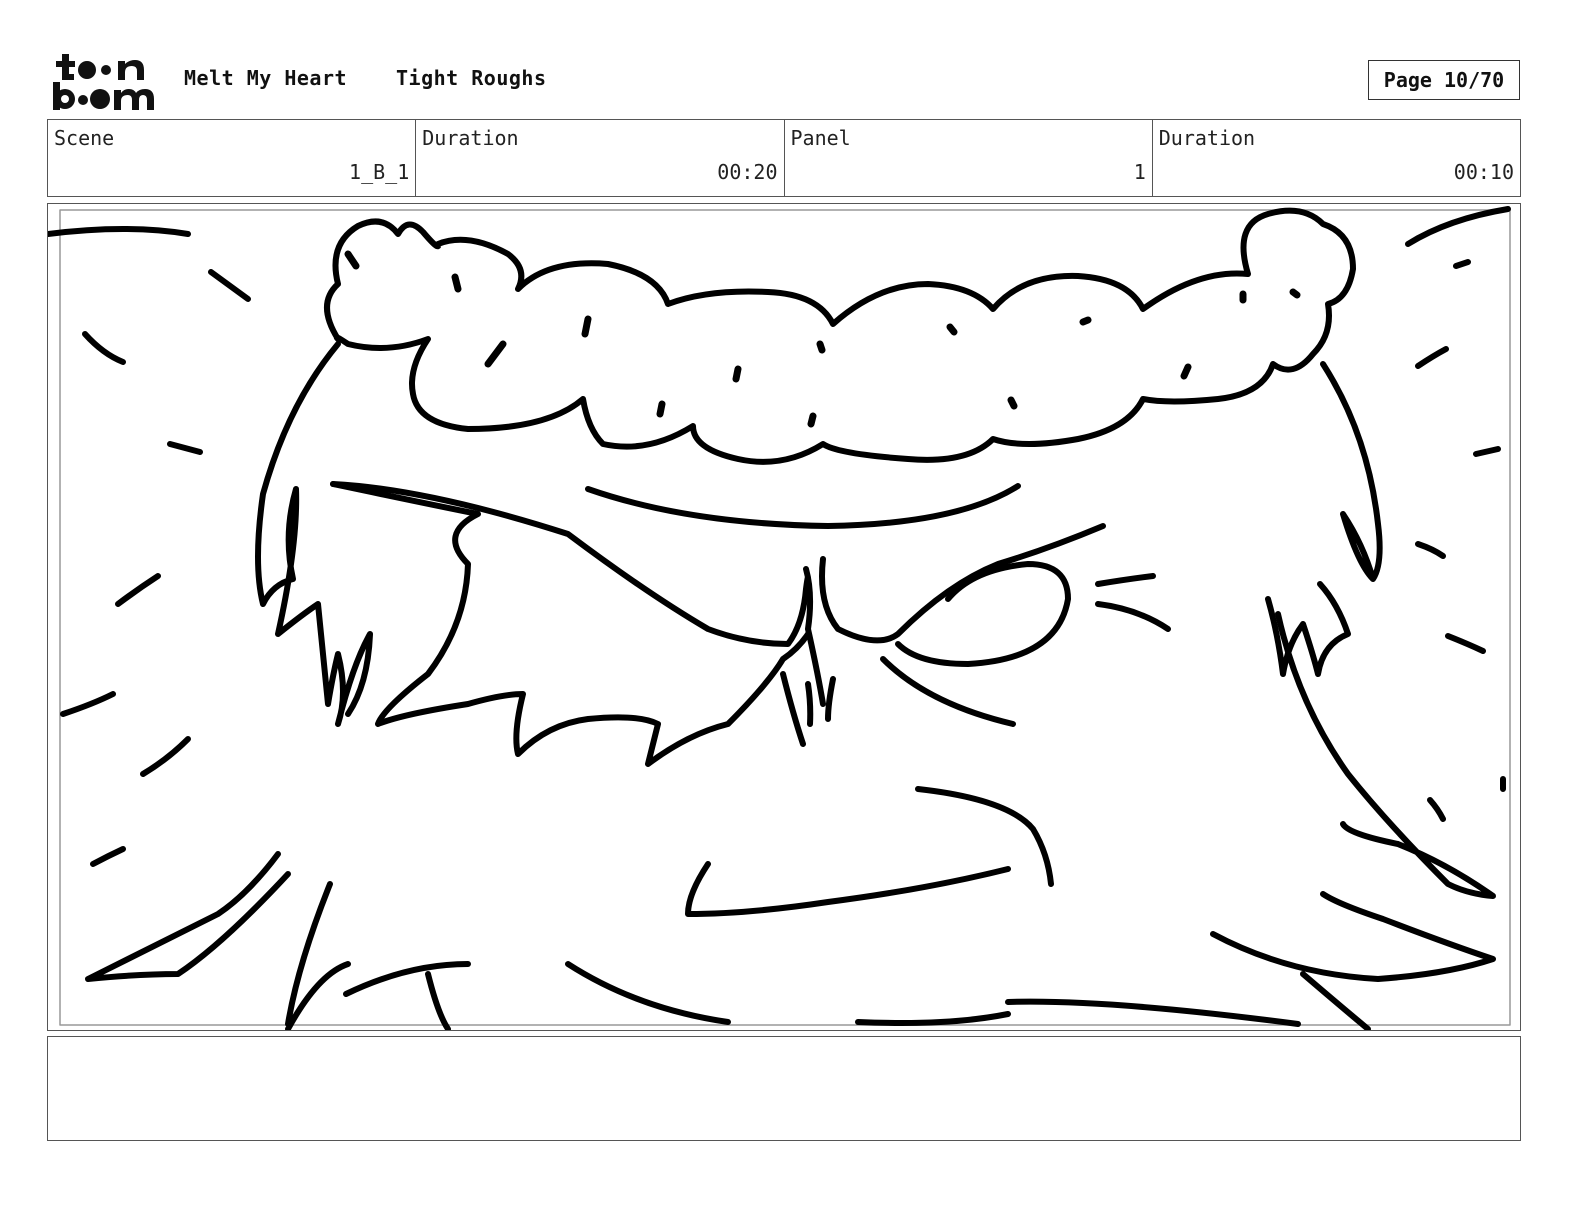 The image size is (1584, 1224). Describe the element at coordinates (820, 138) in the screenshot. I see `panel-label: Panel` at that location.